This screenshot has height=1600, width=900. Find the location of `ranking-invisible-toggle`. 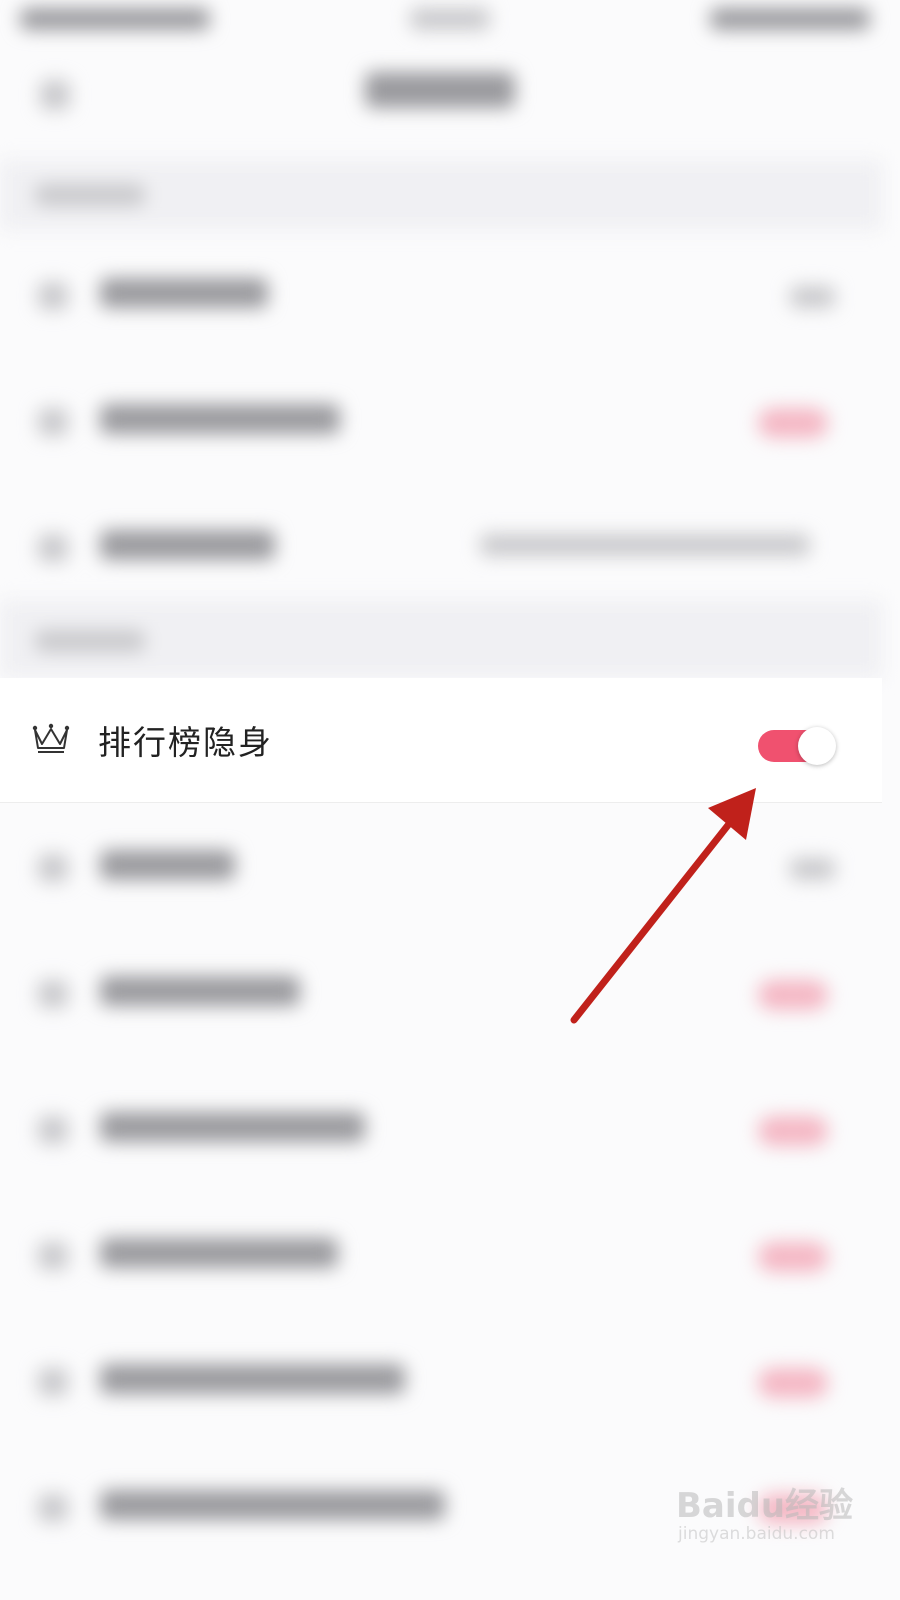

ranking-invisible-toggle is located at coordinates (797, 746).